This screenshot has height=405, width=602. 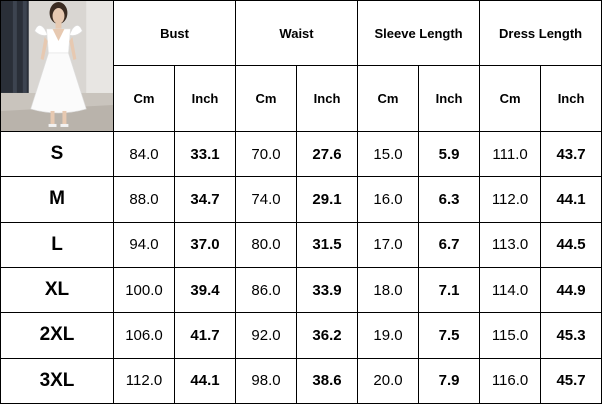 I want to click on dress-inch: 44.5, so click(x=571, y=244).